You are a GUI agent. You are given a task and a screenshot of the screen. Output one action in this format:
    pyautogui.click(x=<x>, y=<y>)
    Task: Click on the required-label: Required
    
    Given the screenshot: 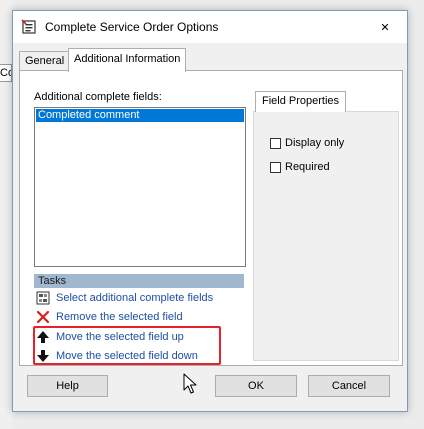 What is the action you would take?
    pyautogui.click(x=307, y=167)
    